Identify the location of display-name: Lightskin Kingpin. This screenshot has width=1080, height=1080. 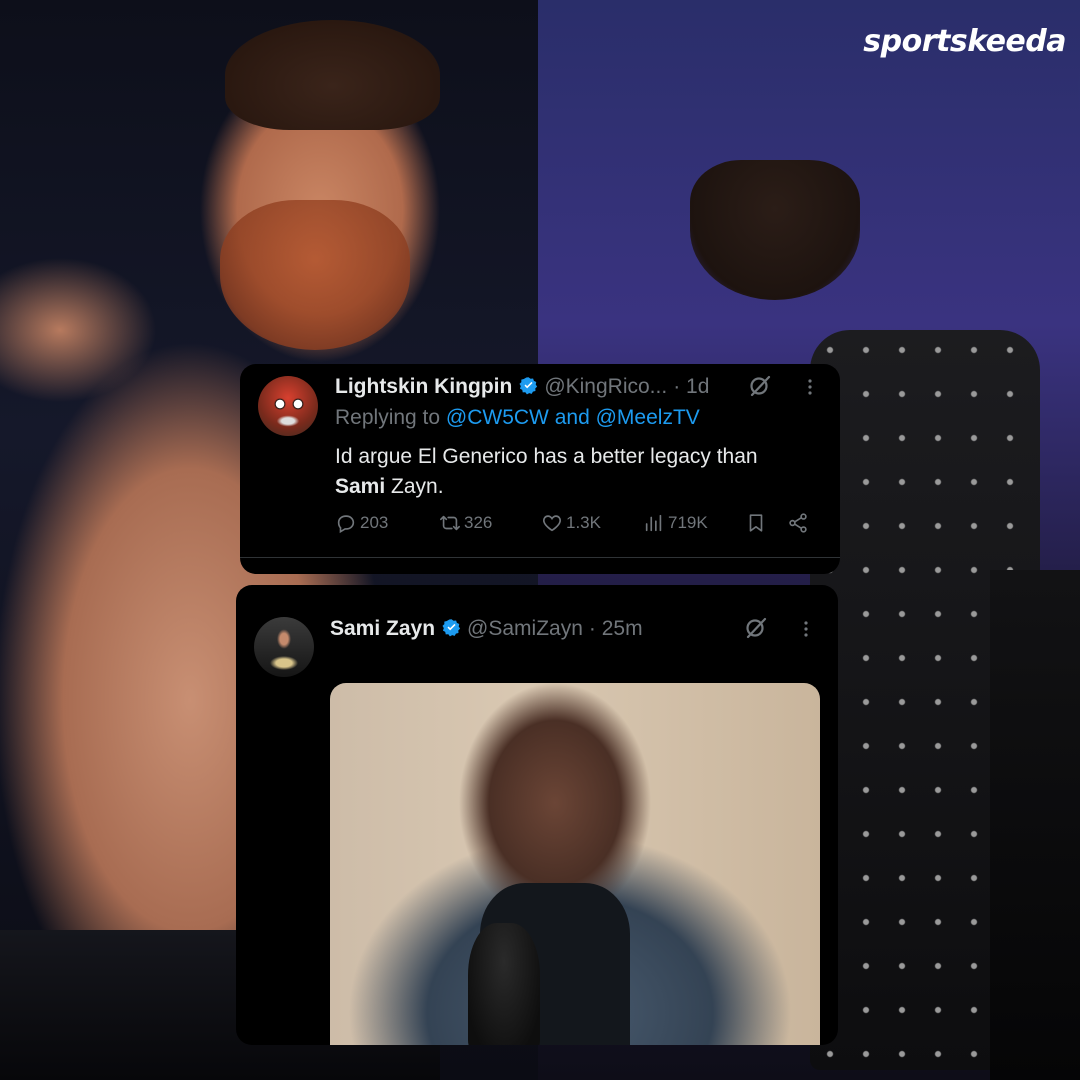
(423, 387).